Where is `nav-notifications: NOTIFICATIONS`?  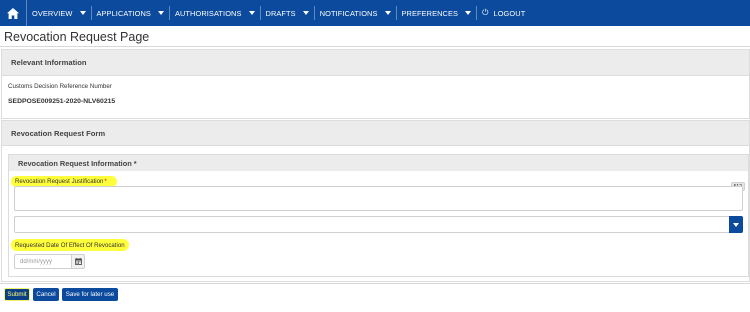
nav-notifications: NOTIFICATIONS is located at coordinates (355, 13).